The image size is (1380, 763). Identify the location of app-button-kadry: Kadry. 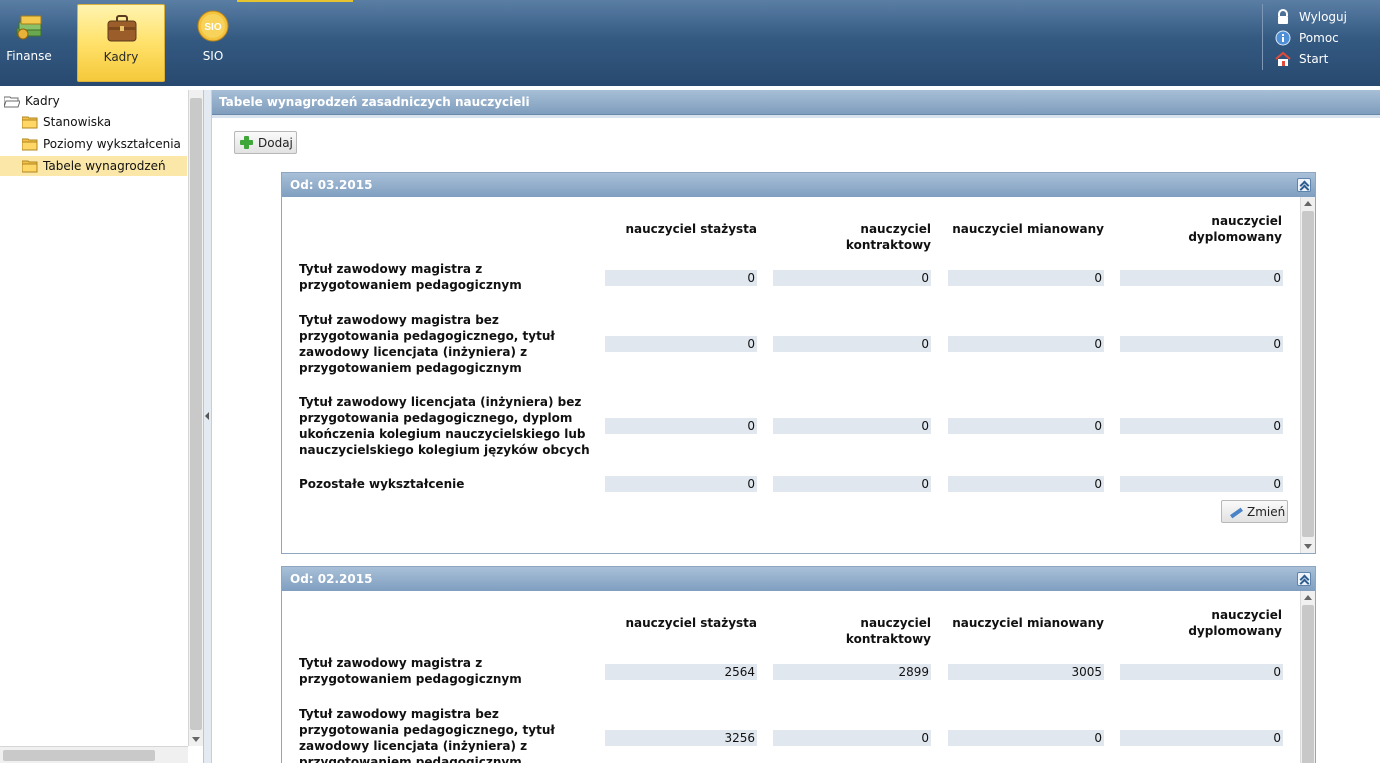
(121, 43).